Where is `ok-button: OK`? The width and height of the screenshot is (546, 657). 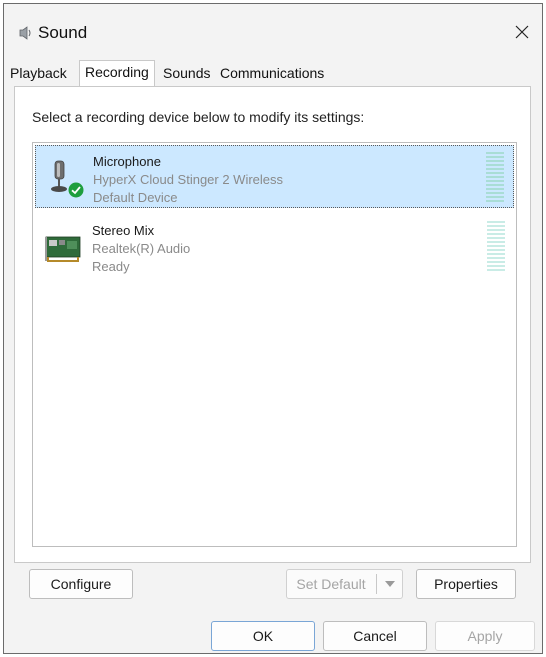
ok-button: OK is located at coordinates (263, 636).